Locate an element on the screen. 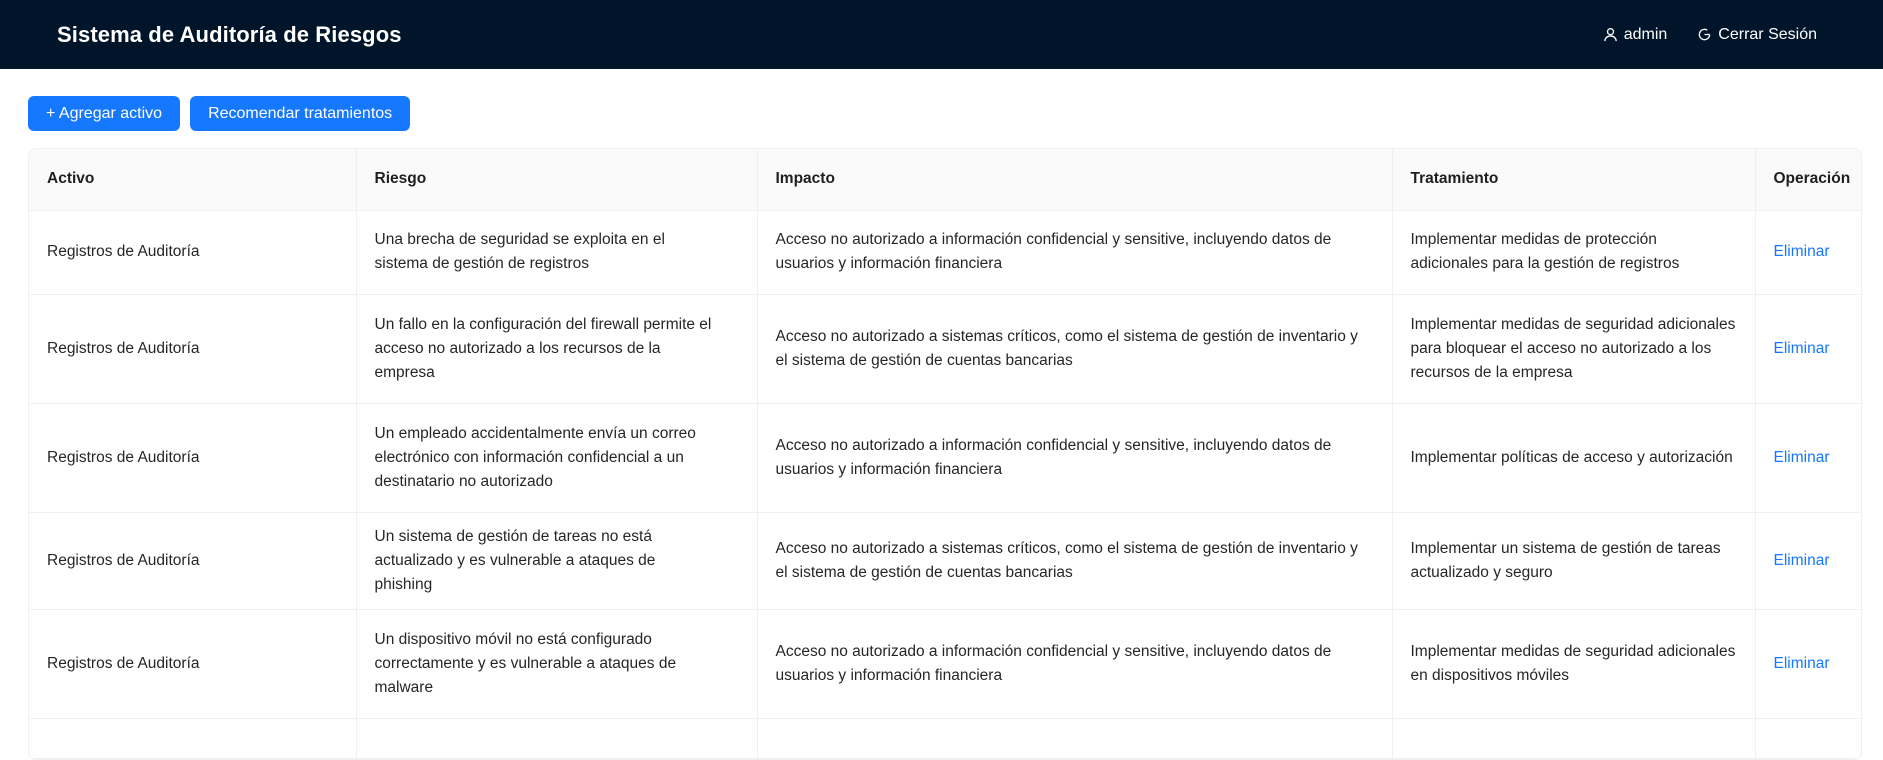  logout-button: Cerrar Sesión is located at coordinates (1757, 35).